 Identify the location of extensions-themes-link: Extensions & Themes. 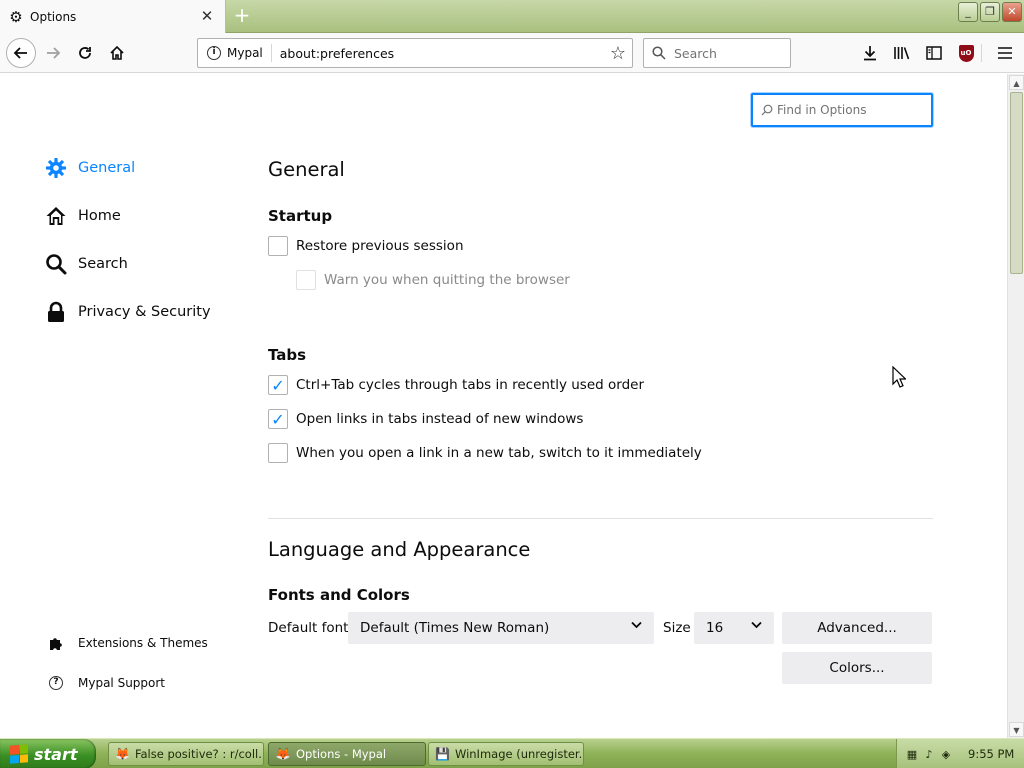
(128, 643).